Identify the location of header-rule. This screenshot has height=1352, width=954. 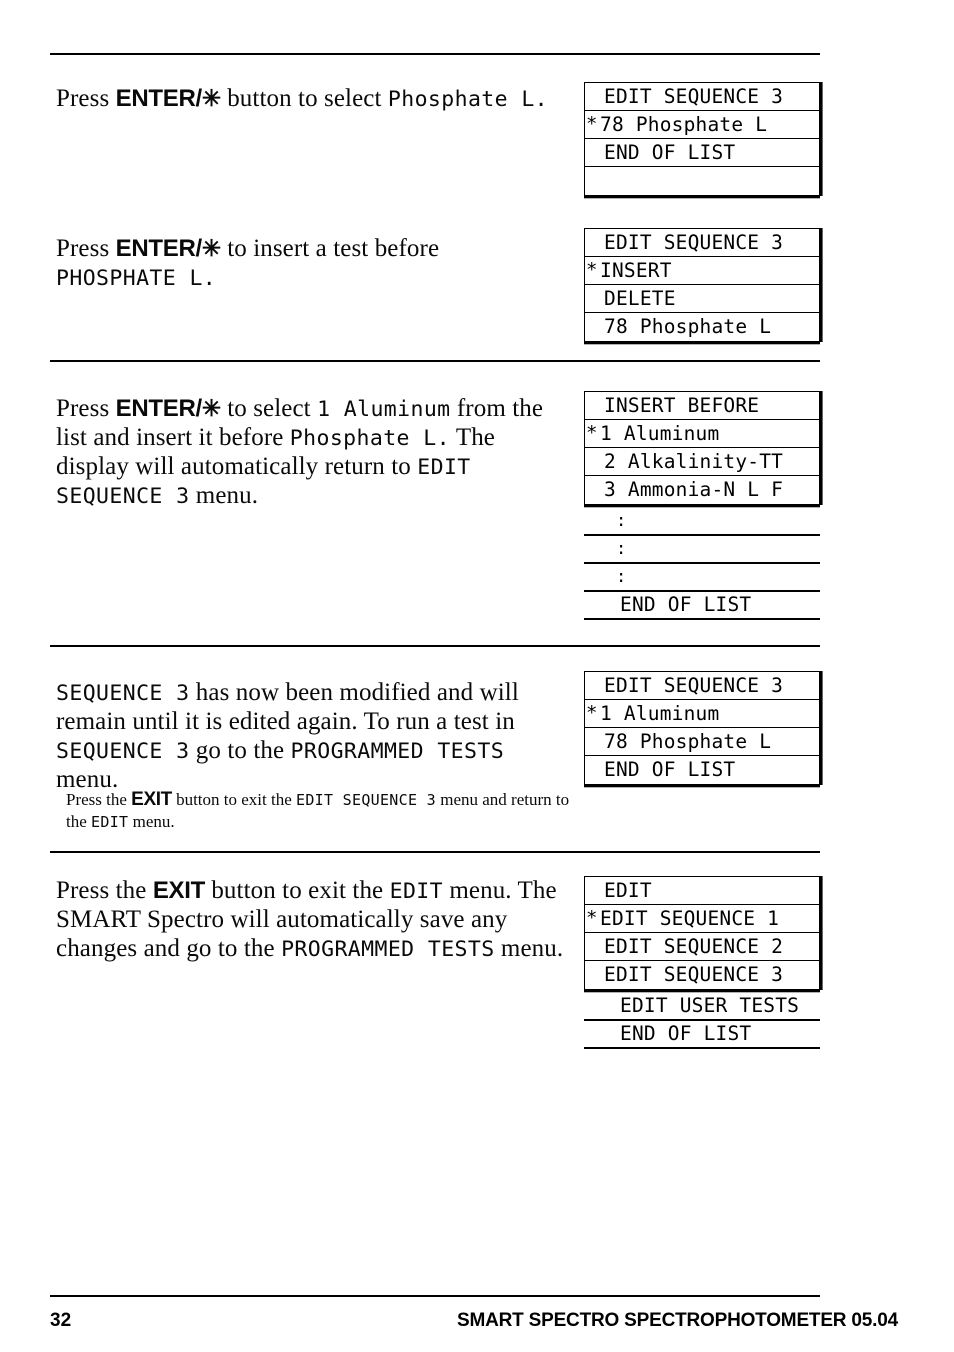
(435, 54).